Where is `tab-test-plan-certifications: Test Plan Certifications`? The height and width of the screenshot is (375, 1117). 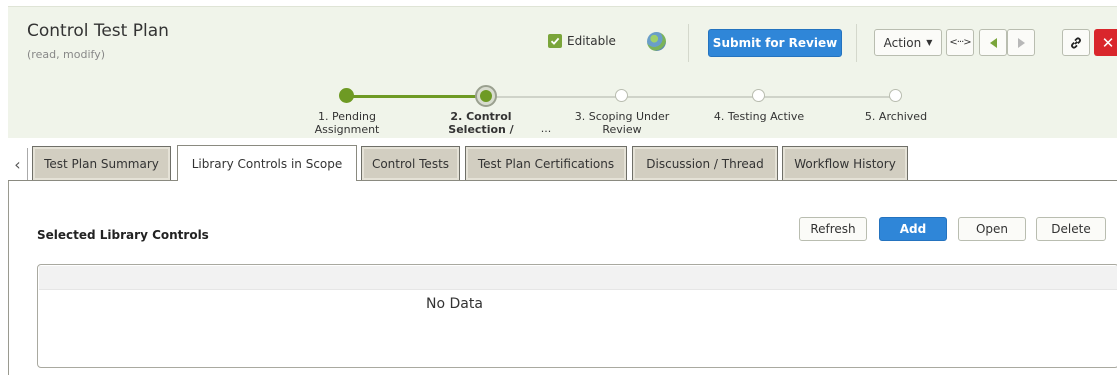
tab-test-plan-certifications: Test Plan Certifications is located at coordinates (546, 163).